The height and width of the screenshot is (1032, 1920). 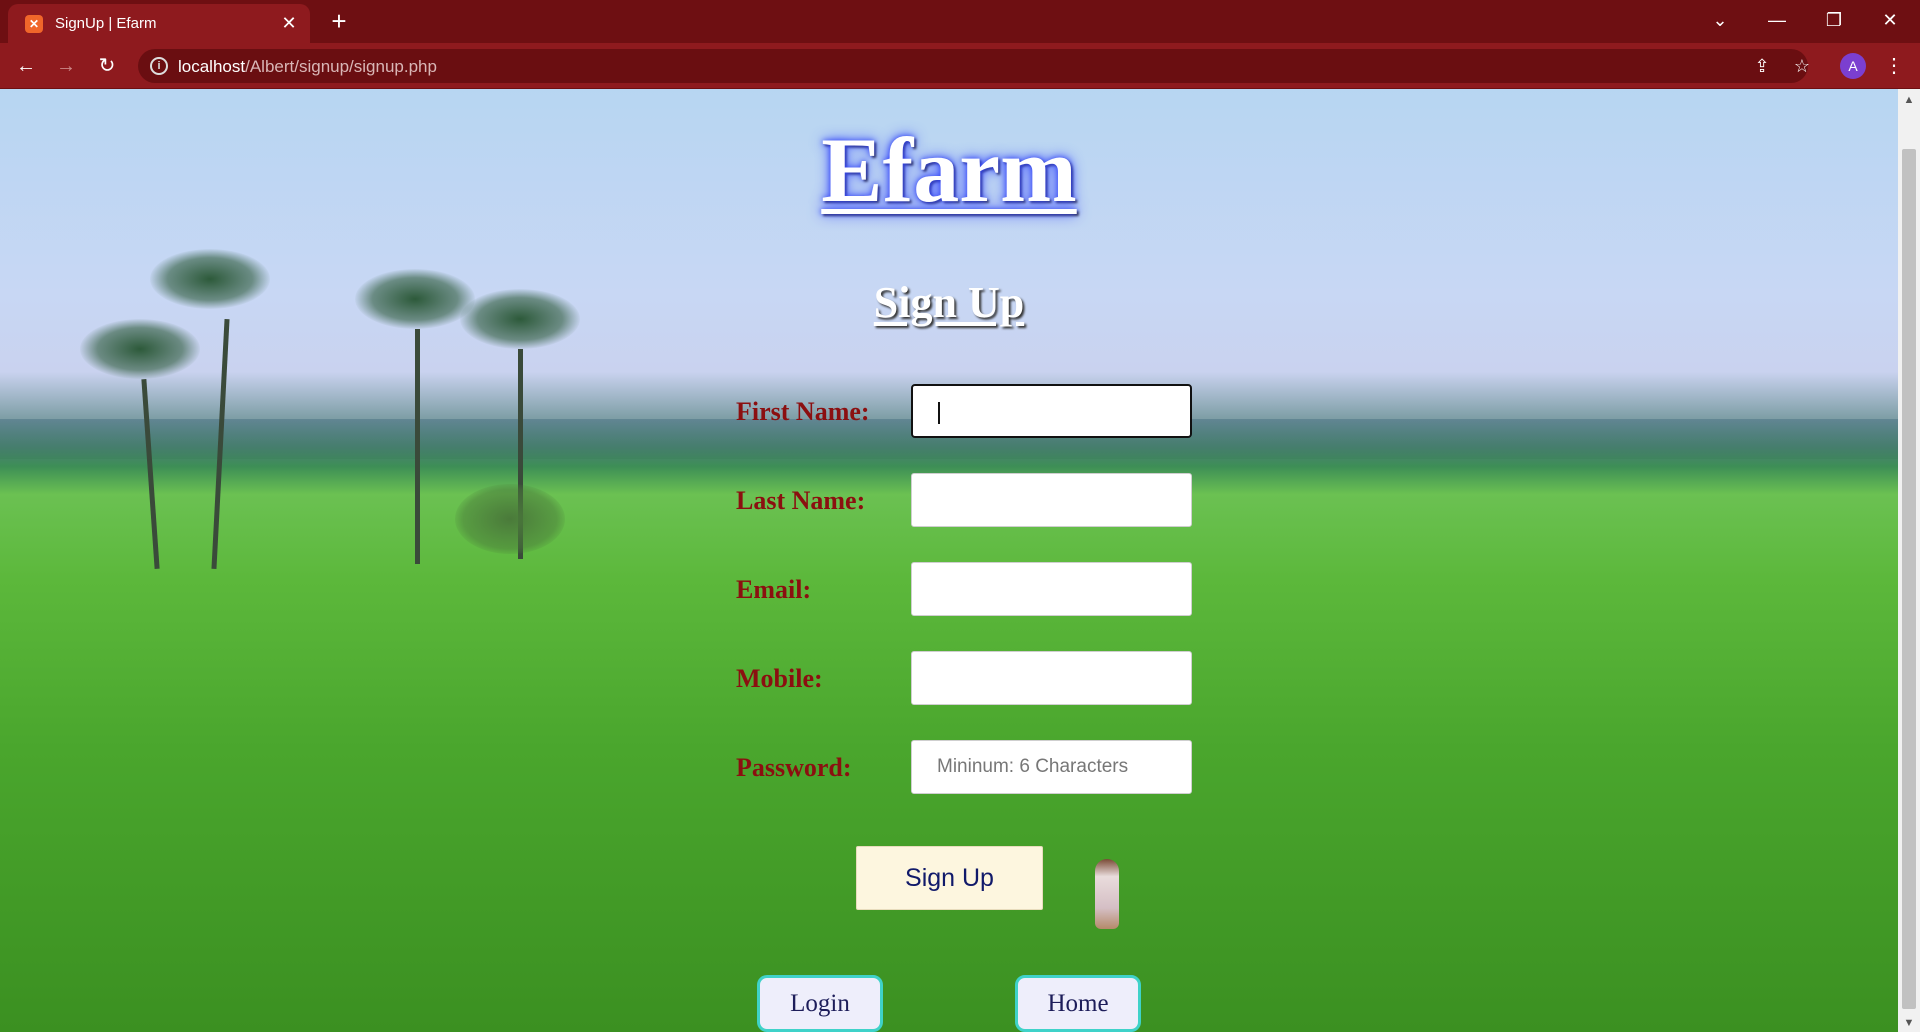 I want to click on back-icon: ←, so click(x=26, y=66).